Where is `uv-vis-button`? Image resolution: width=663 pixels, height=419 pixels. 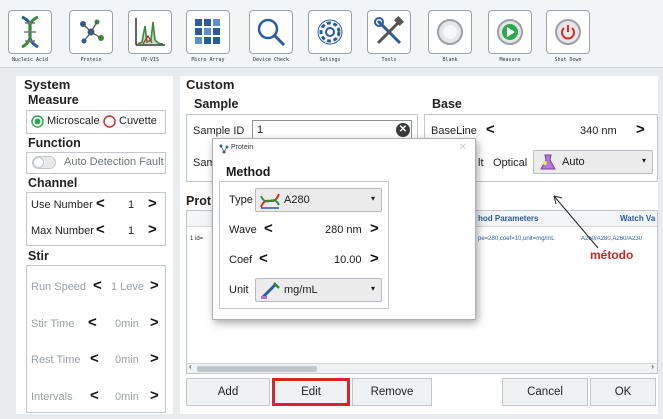
uv-vis-button is located at coordinates (150, 32).